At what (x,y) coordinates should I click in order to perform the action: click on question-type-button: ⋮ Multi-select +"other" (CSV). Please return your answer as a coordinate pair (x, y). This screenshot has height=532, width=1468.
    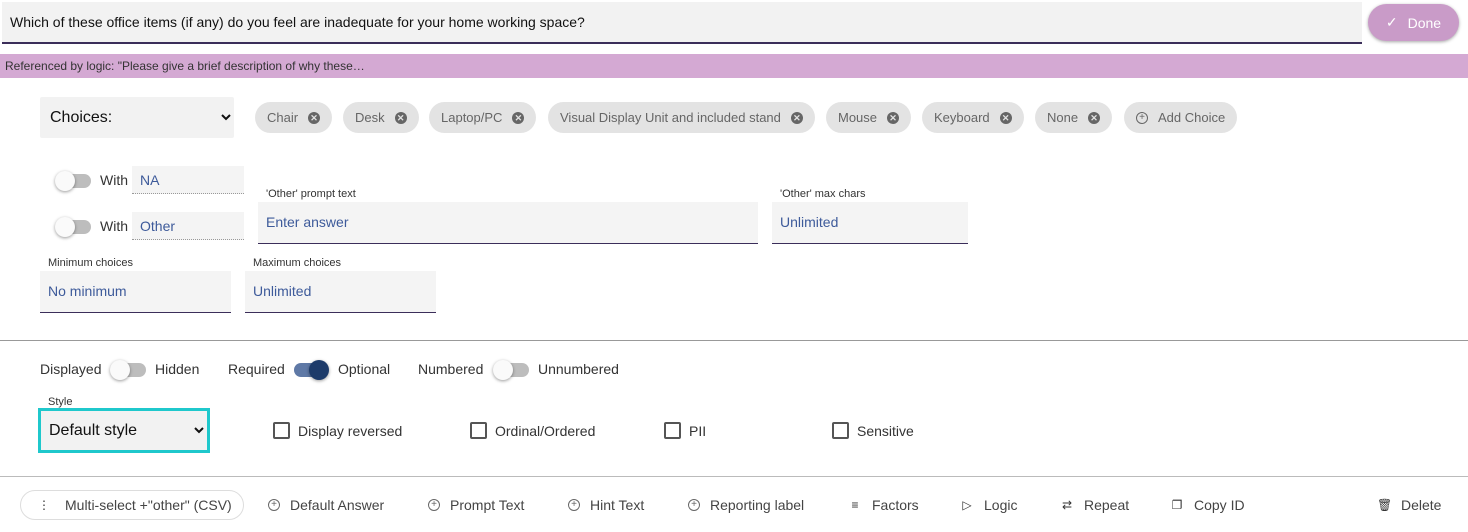
    Looking at the image, I should click on (132, 505).